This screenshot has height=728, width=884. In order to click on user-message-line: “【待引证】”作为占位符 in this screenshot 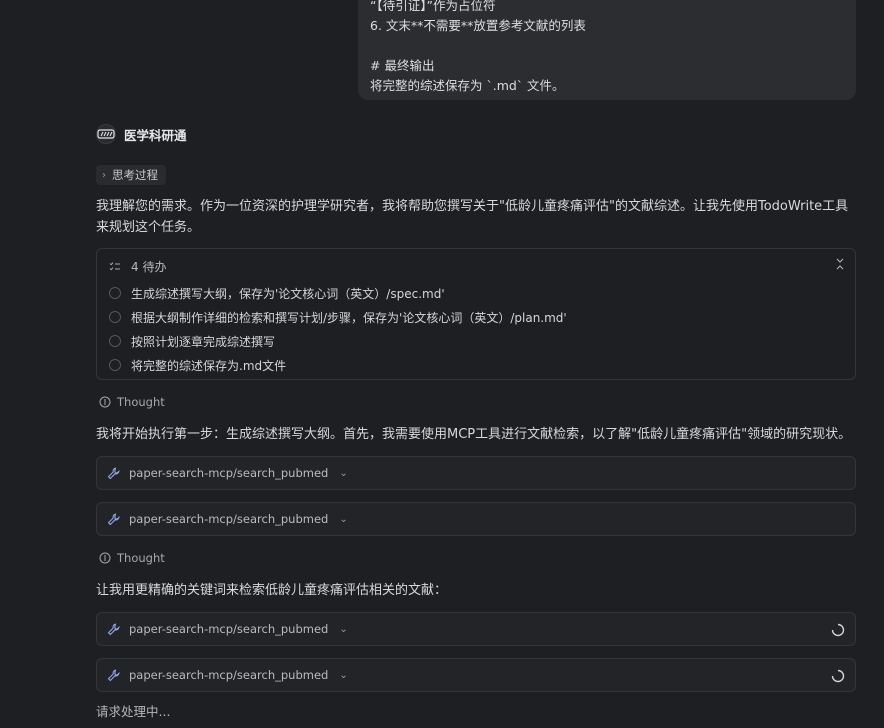, I will do `click(433, 6)`.